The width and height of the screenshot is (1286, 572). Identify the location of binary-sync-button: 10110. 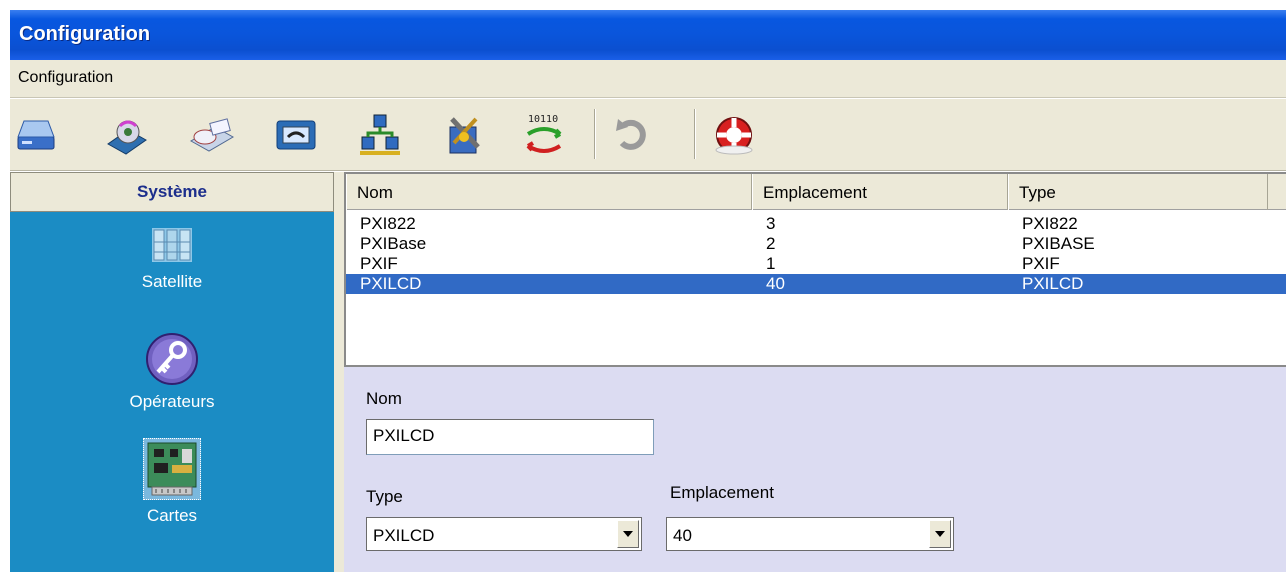
(544, 135).